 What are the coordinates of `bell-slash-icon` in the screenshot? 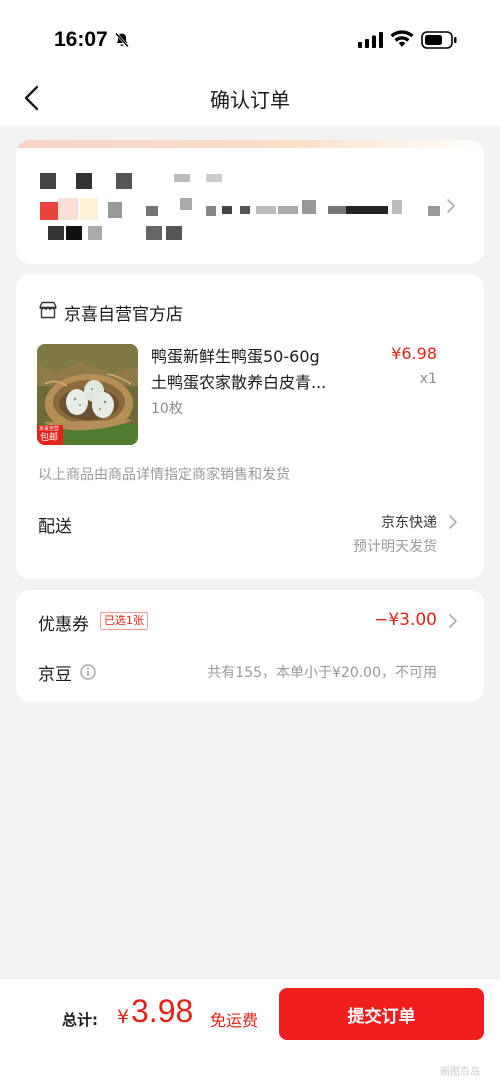 It's located at (122, 40).